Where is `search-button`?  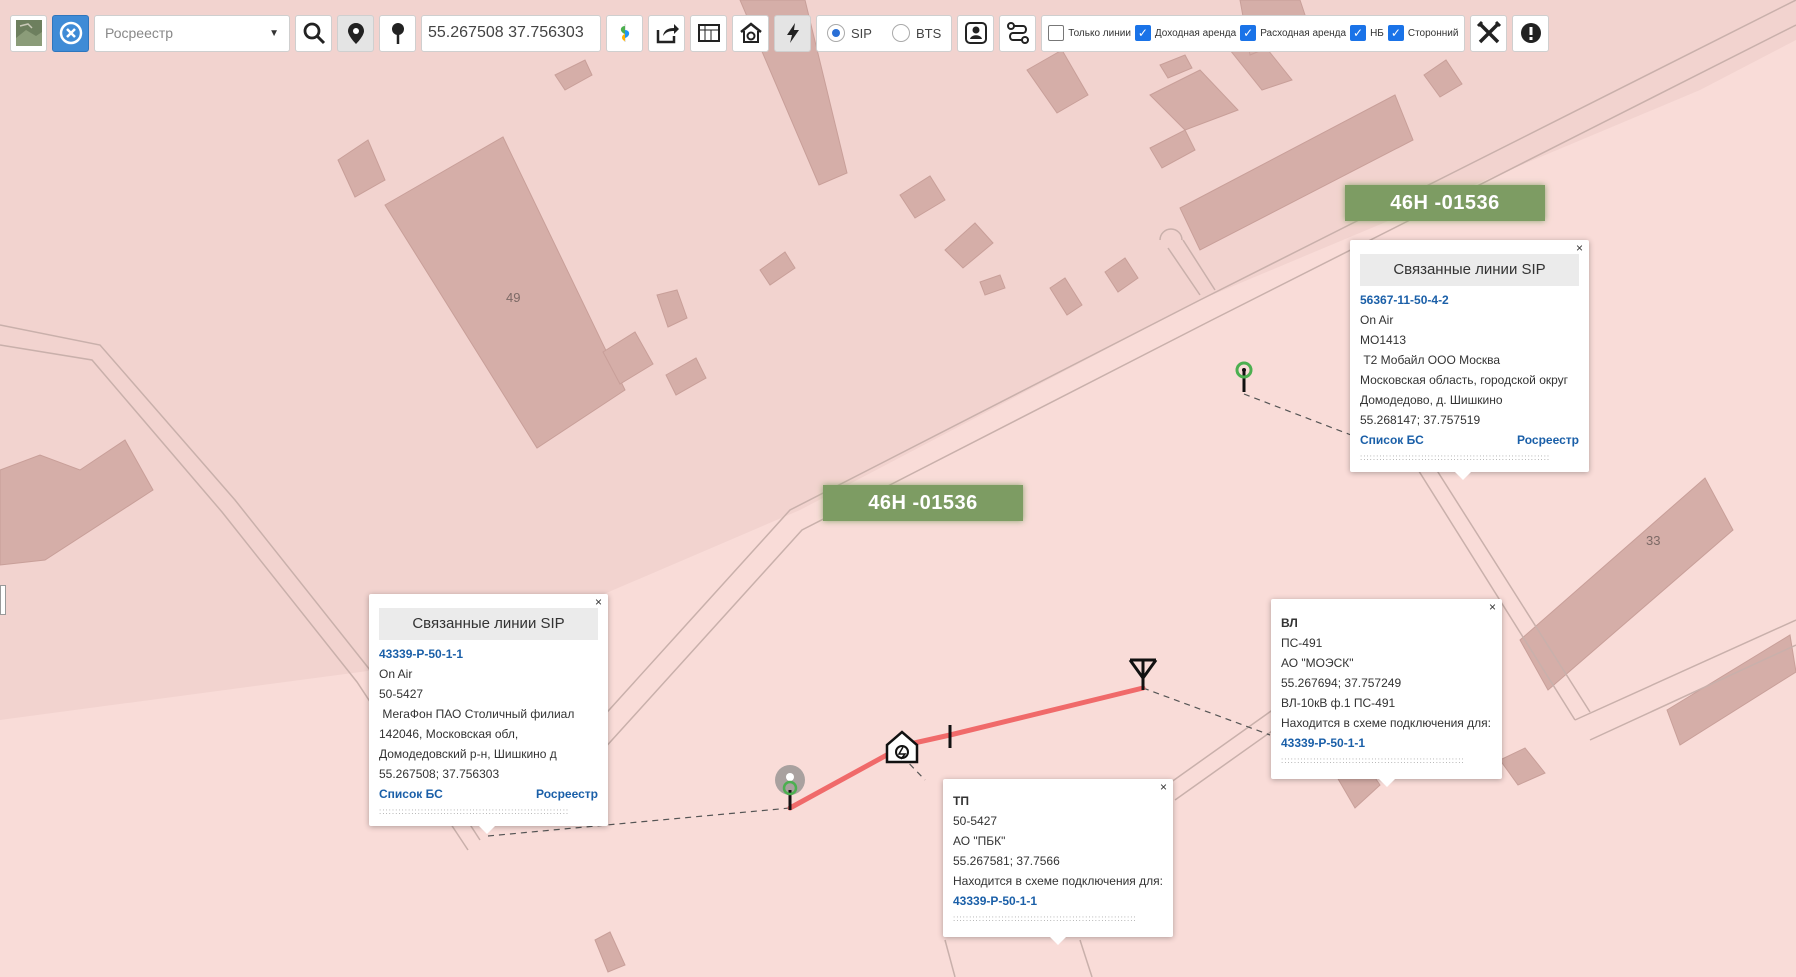
search-button is located at coordinates (313, 33).